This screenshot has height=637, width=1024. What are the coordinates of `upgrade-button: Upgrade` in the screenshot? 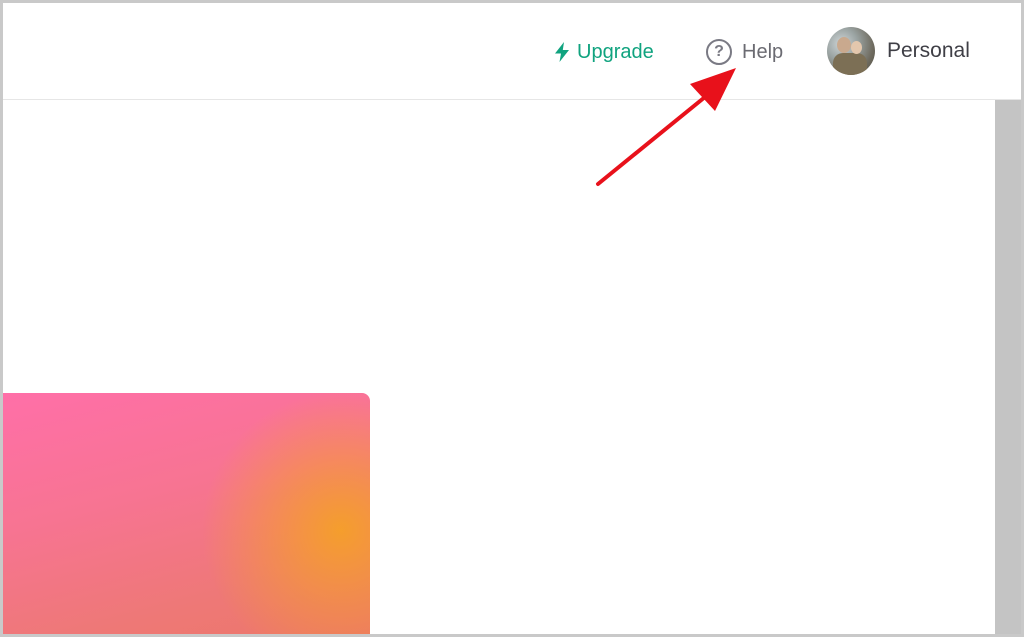 It's located at (604, 52).